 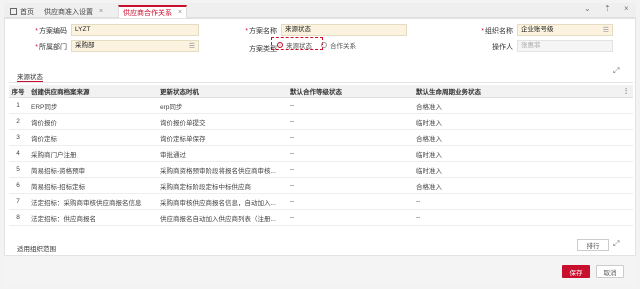 I want to click on table-cell: 简易招标-招标定标, so click(x=58, y=187).